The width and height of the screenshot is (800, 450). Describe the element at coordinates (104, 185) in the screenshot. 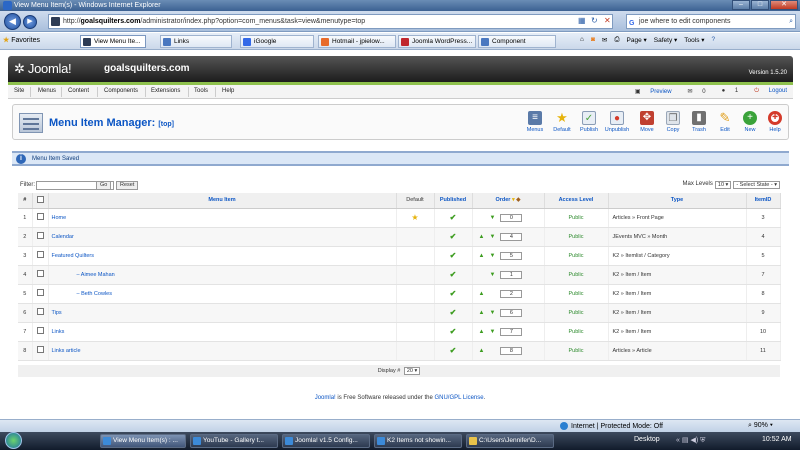

I see `go-button: Go` at that location.